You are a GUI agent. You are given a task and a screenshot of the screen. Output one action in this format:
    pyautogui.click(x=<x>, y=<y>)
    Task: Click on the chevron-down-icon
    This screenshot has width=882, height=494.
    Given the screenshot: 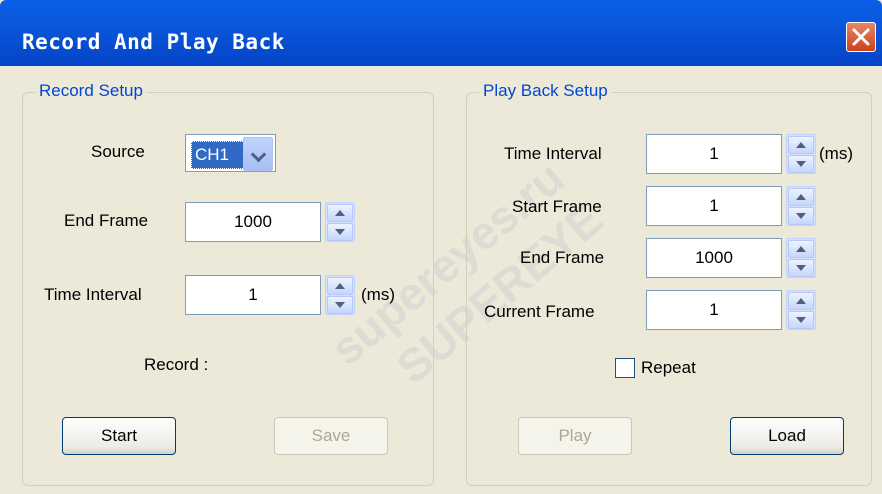 What is the action you would take?
    pyautogui.click(x=258, y=154)
    